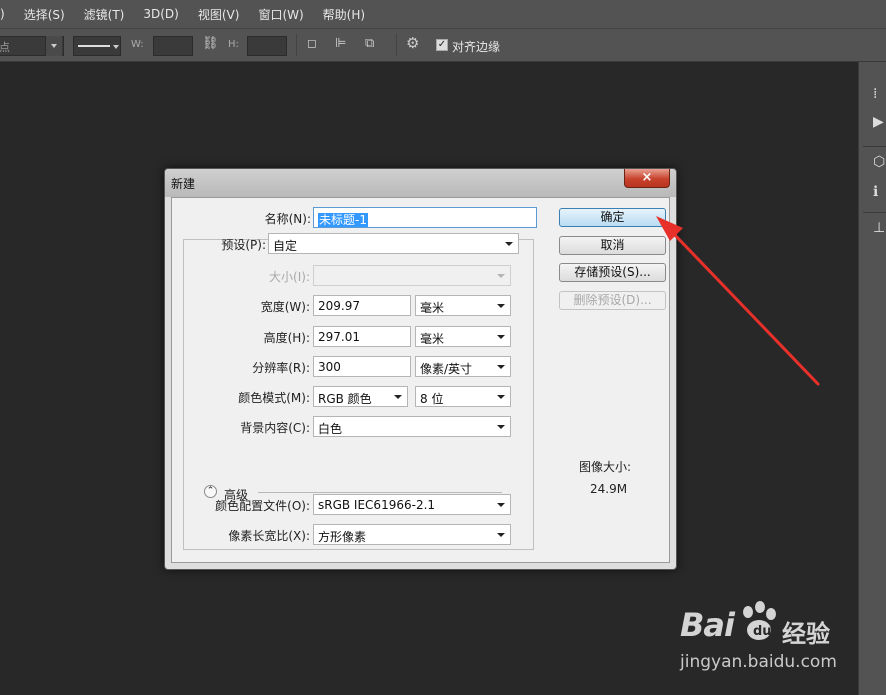 The image size is (886, 695). Describe the element at coordinates (762, 631) in the screenshot. I see `svg-text: du` at that location.